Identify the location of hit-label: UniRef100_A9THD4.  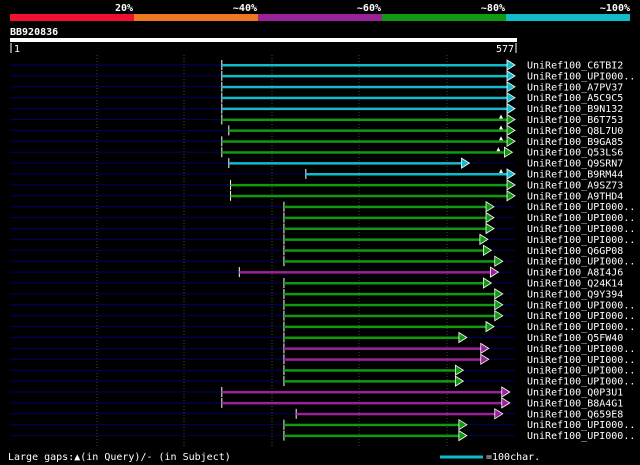
(575, 196).